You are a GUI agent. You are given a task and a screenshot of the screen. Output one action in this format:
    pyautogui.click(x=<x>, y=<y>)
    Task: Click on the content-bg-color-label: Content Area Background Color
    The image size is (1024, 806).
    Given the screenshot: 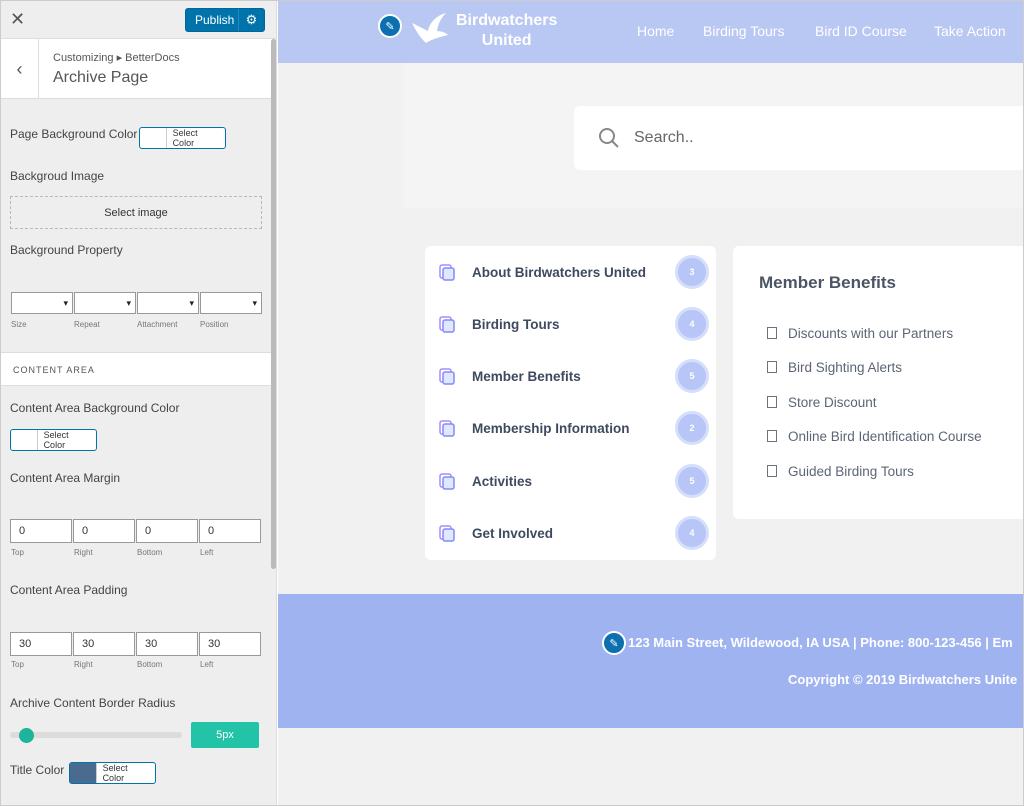 What is the action you would take?
    pyautogui.click(x=95, y=408)
    